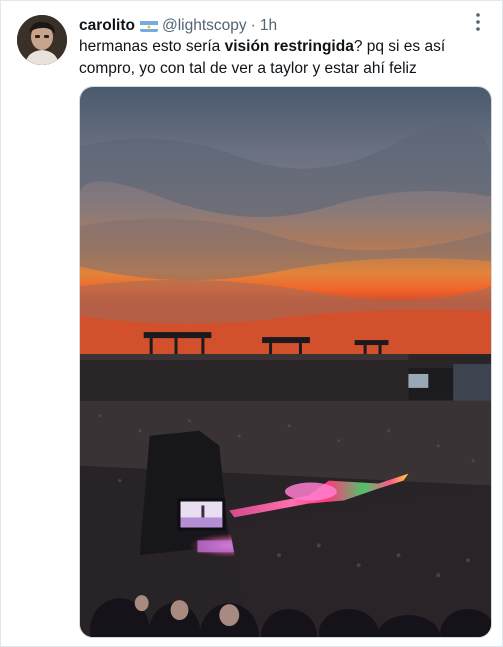 The image size is (503, 647). What do you see at coordinates (107, 26) in the screenshot?
I see `display-name: carolito` at bounding box center [107, 26].